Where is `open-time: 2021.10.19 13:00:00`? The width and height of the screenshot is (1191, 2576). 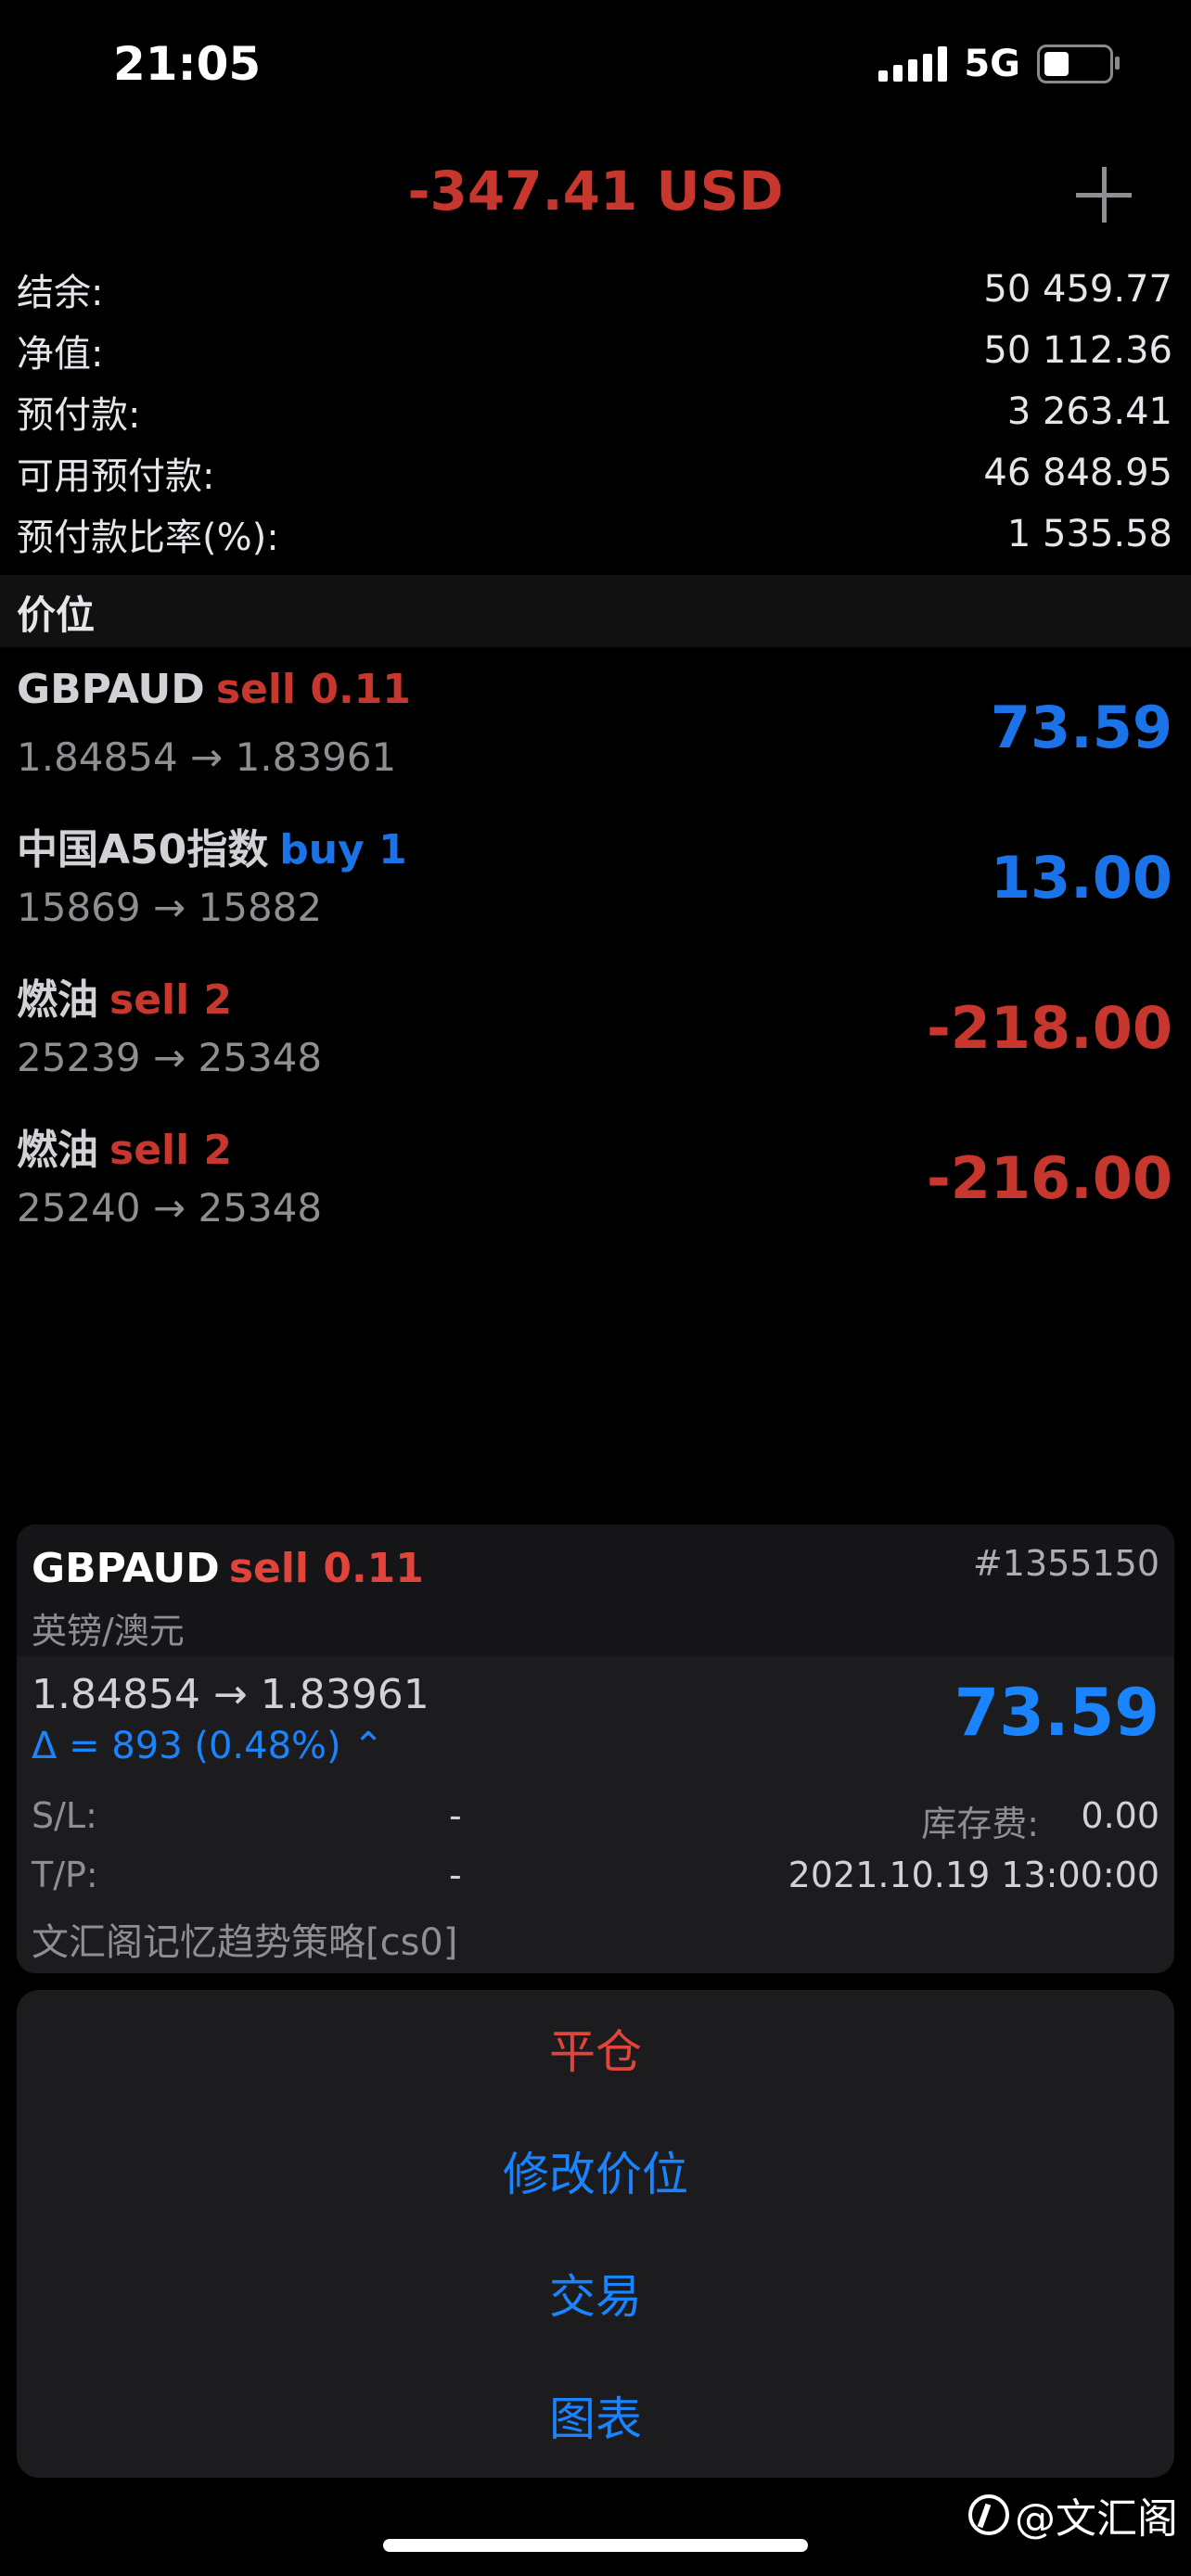 open-time: 2021.10.19 13:00:00 is located at coordinates (973, 1875).